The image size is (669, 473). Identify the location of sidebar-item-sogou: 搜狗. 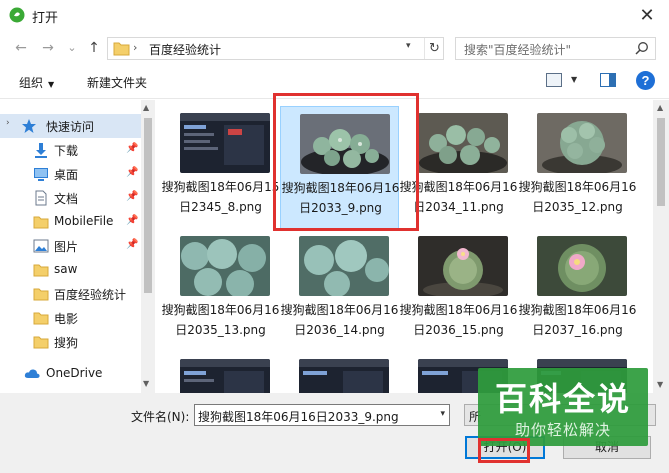
(70, 342).